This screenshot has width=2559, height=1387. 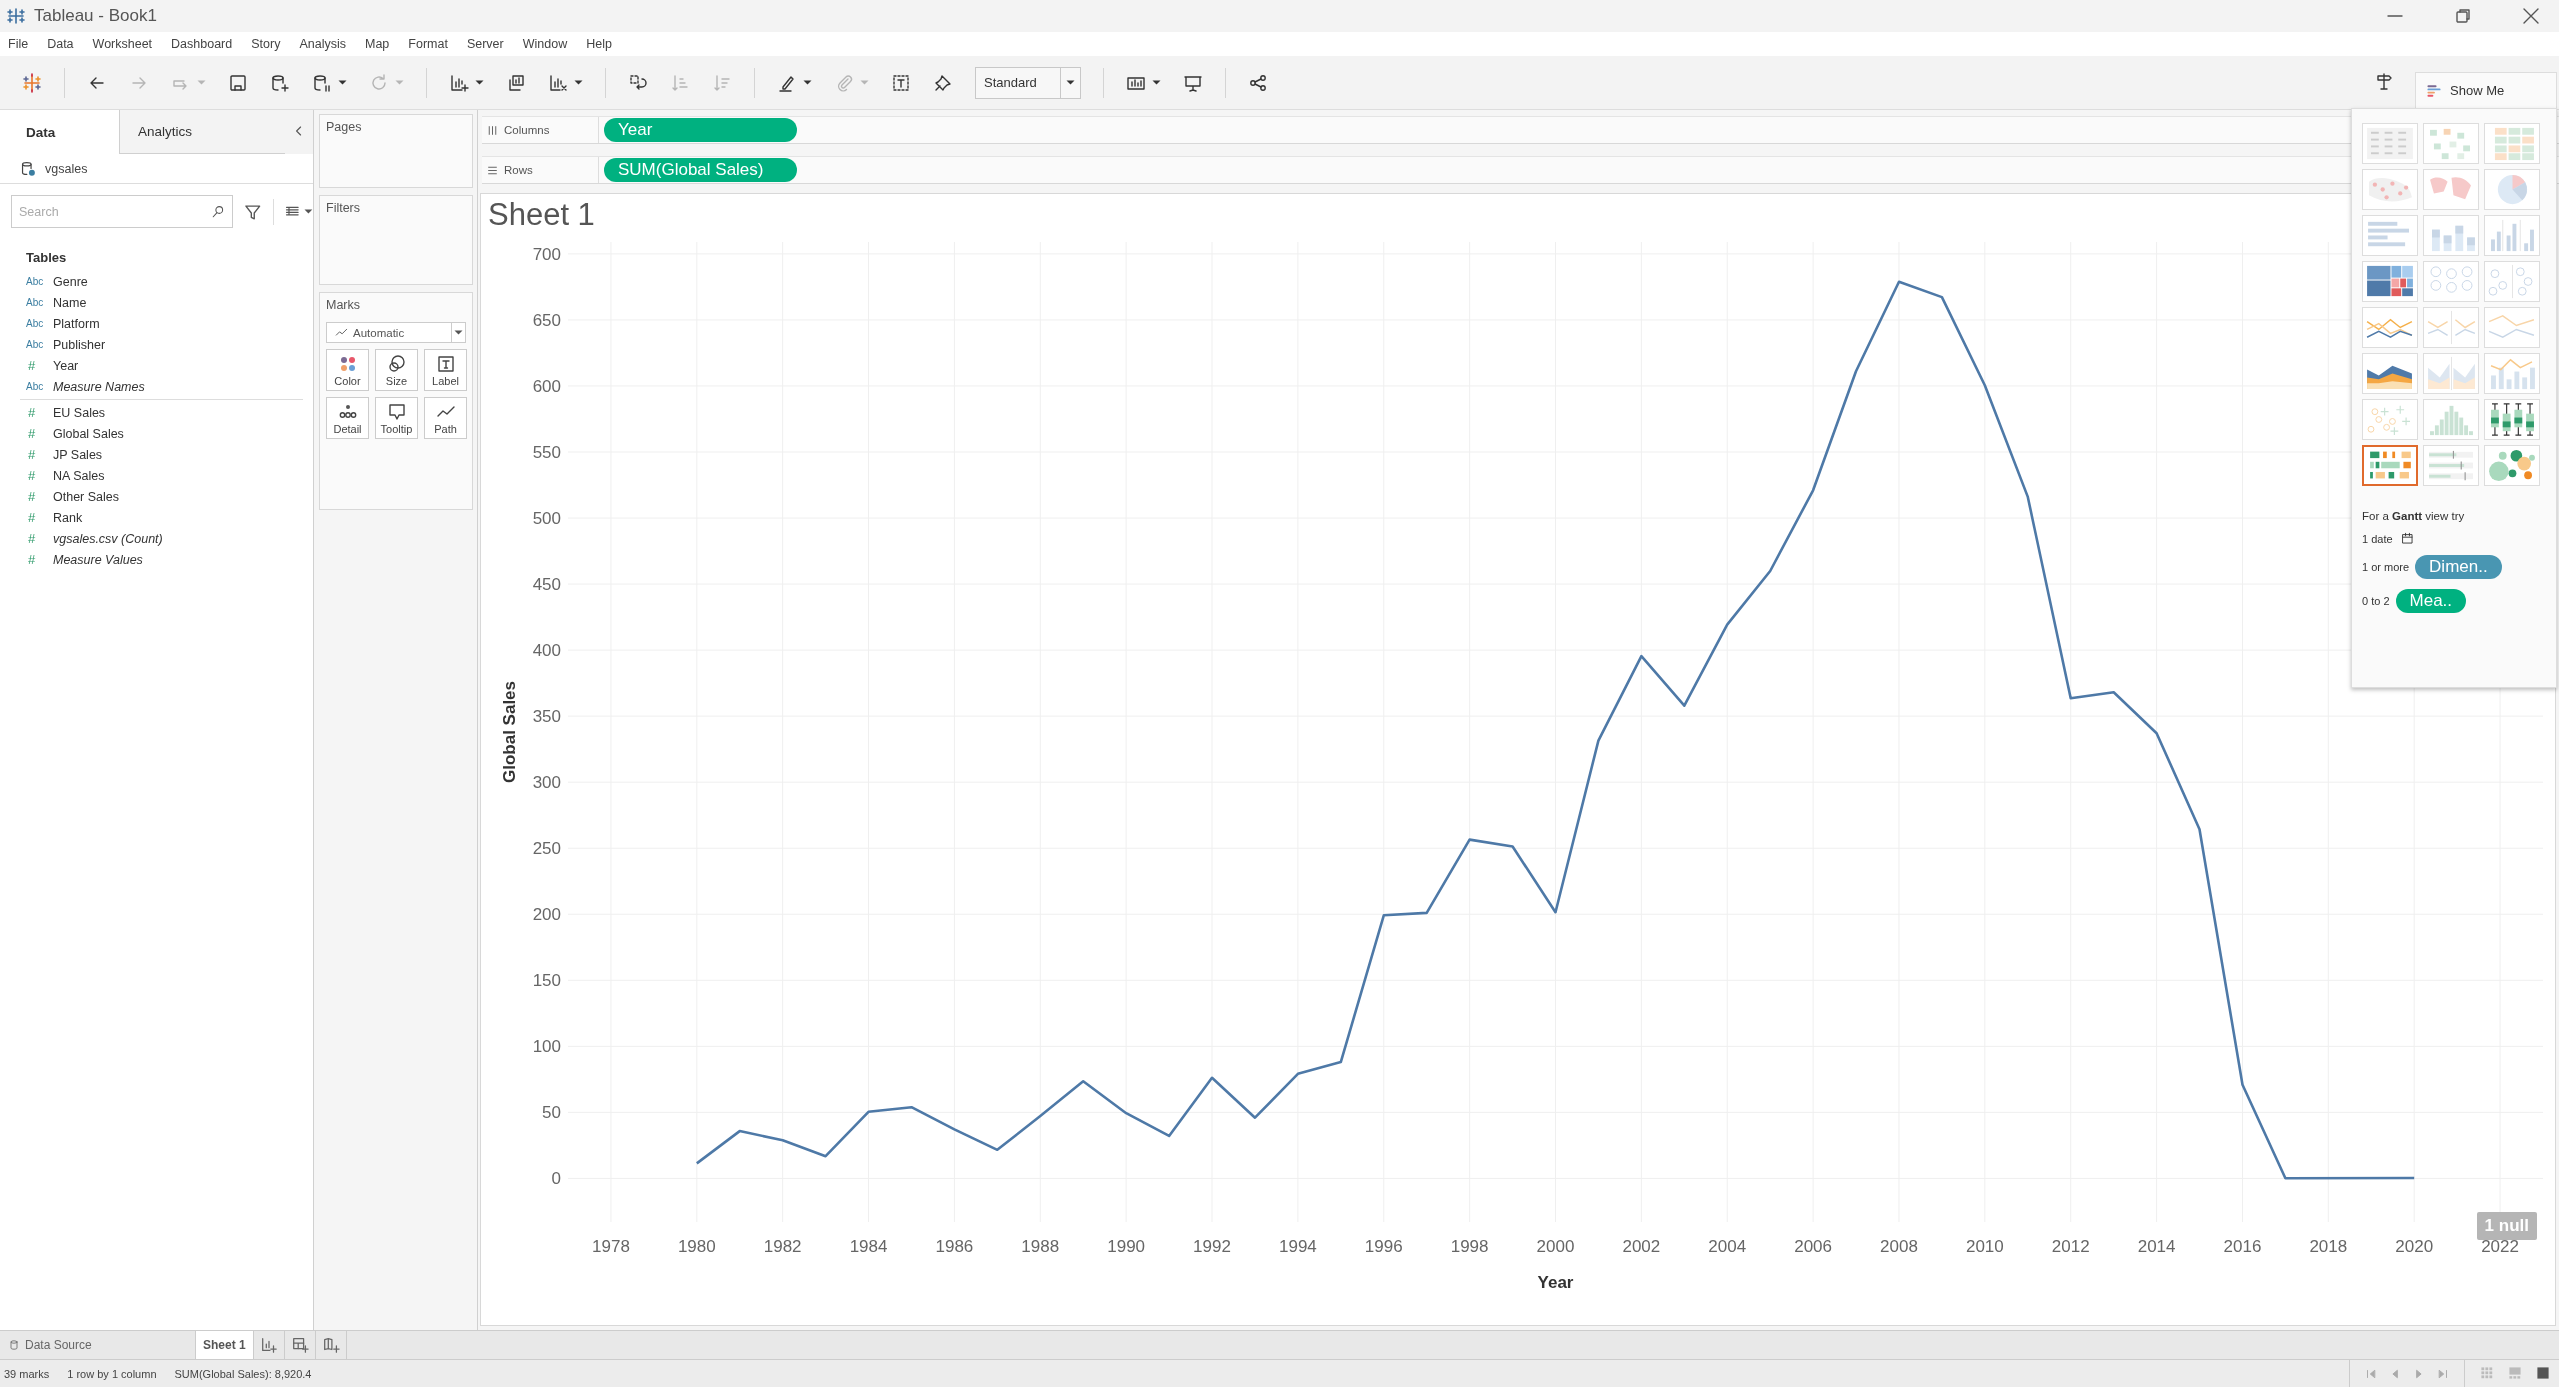 I want to click on clear-chart-icon, so click(x=558, y=82).